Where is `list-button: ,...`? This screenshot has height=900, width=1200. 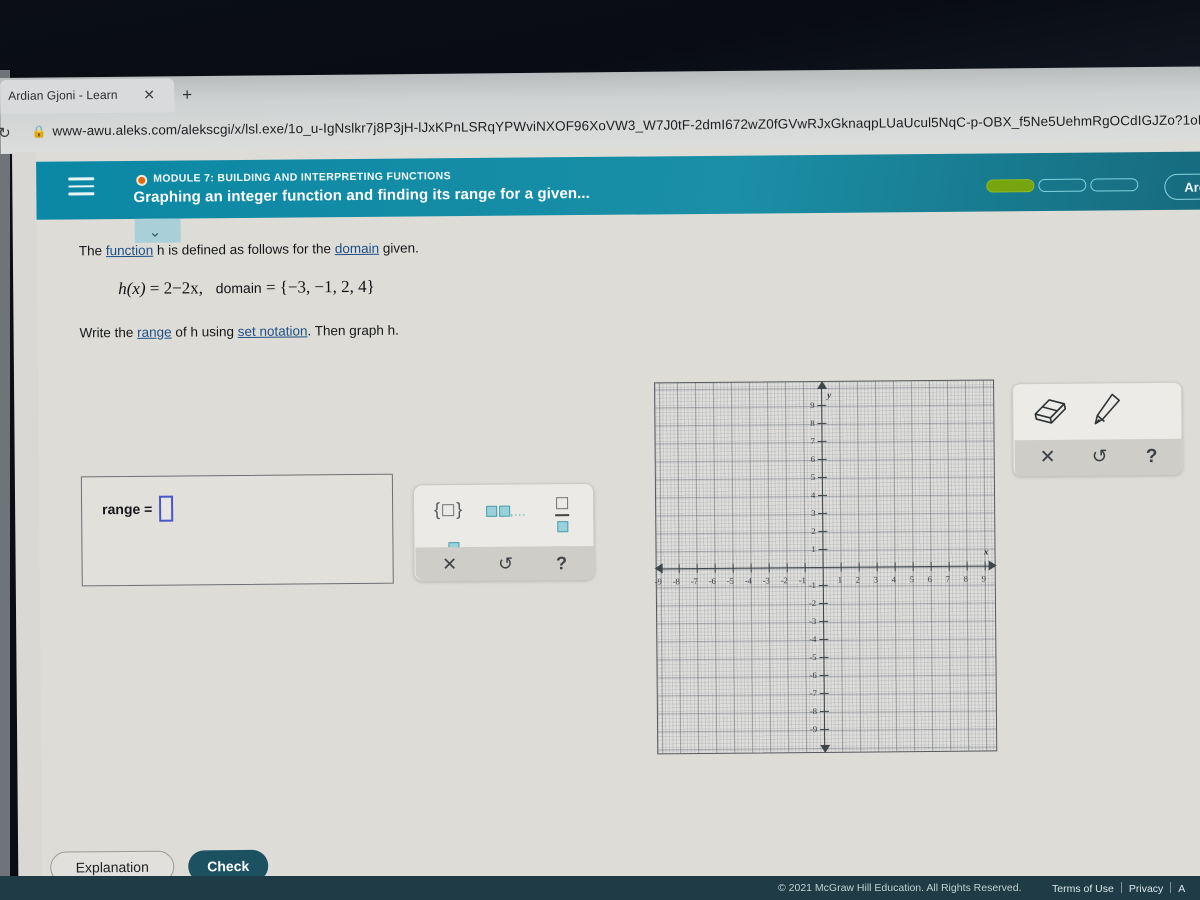
list-button: ,... is located at coordinates (506, 512).